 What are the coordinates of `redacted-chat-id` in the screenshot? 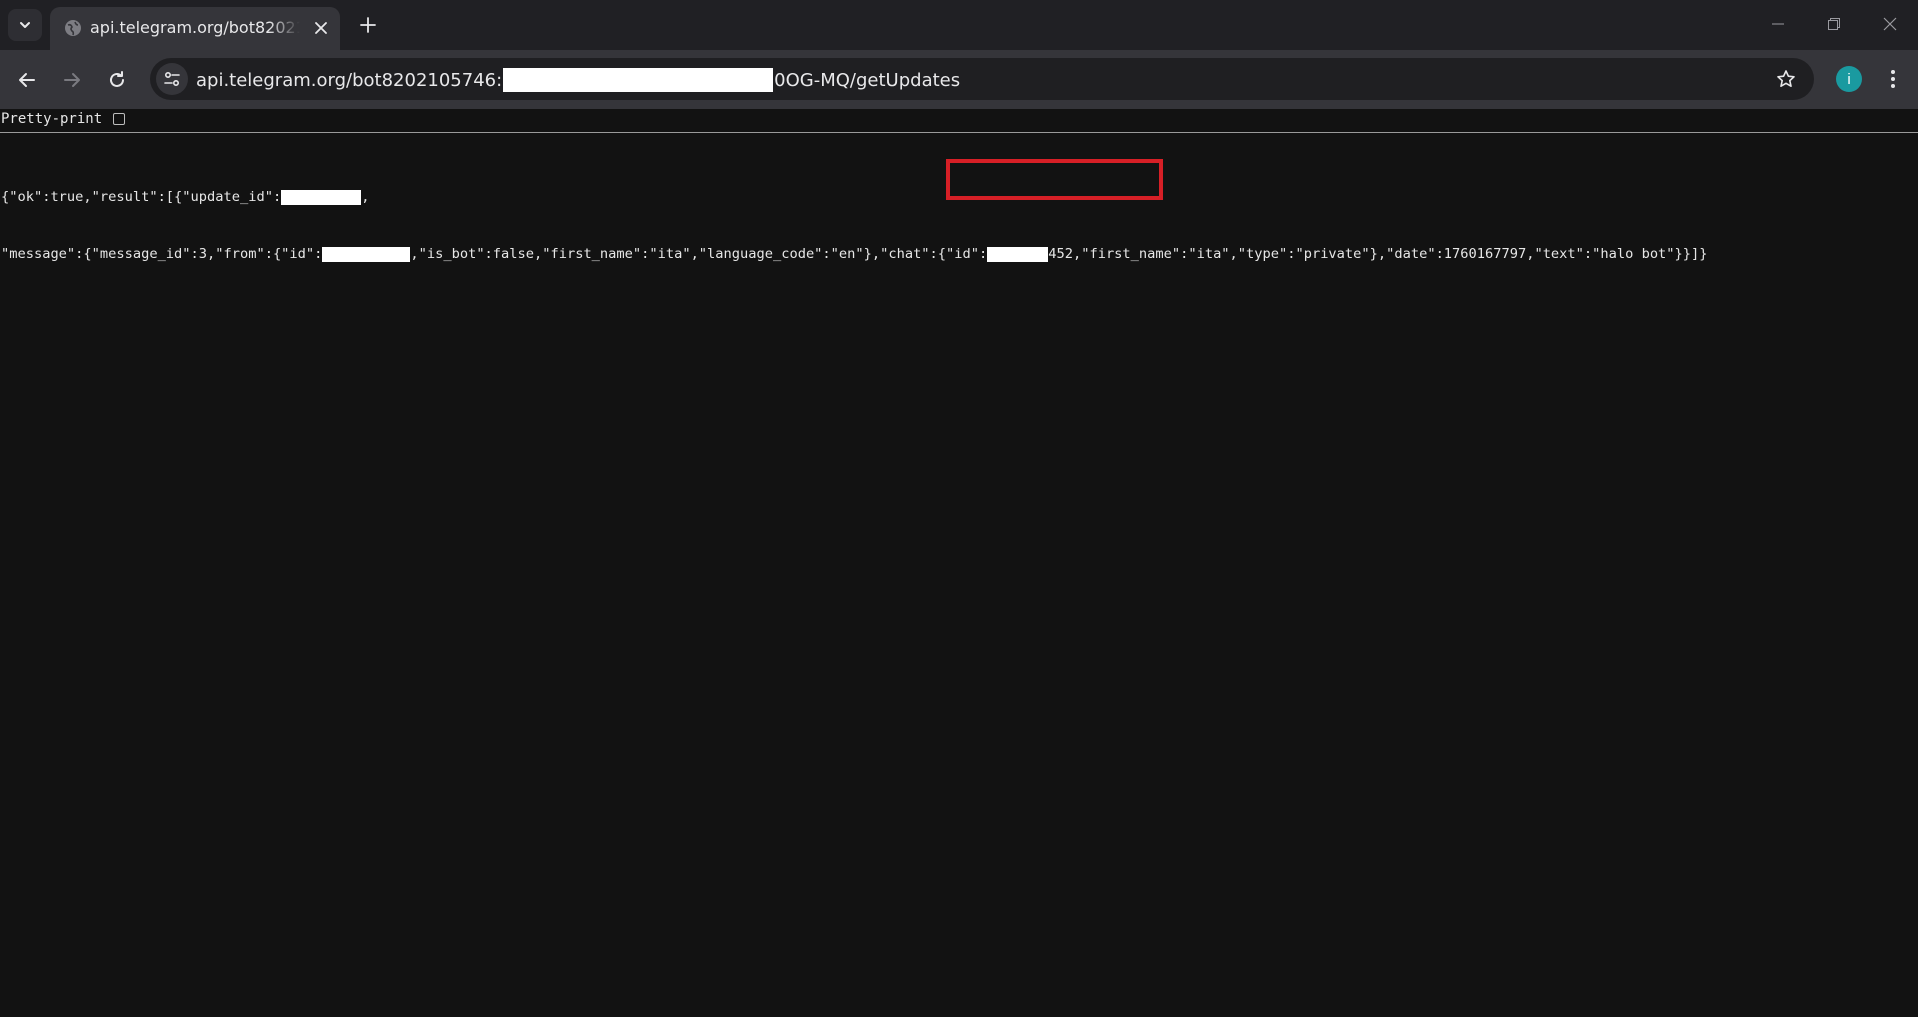 It's located at (1018, 254).